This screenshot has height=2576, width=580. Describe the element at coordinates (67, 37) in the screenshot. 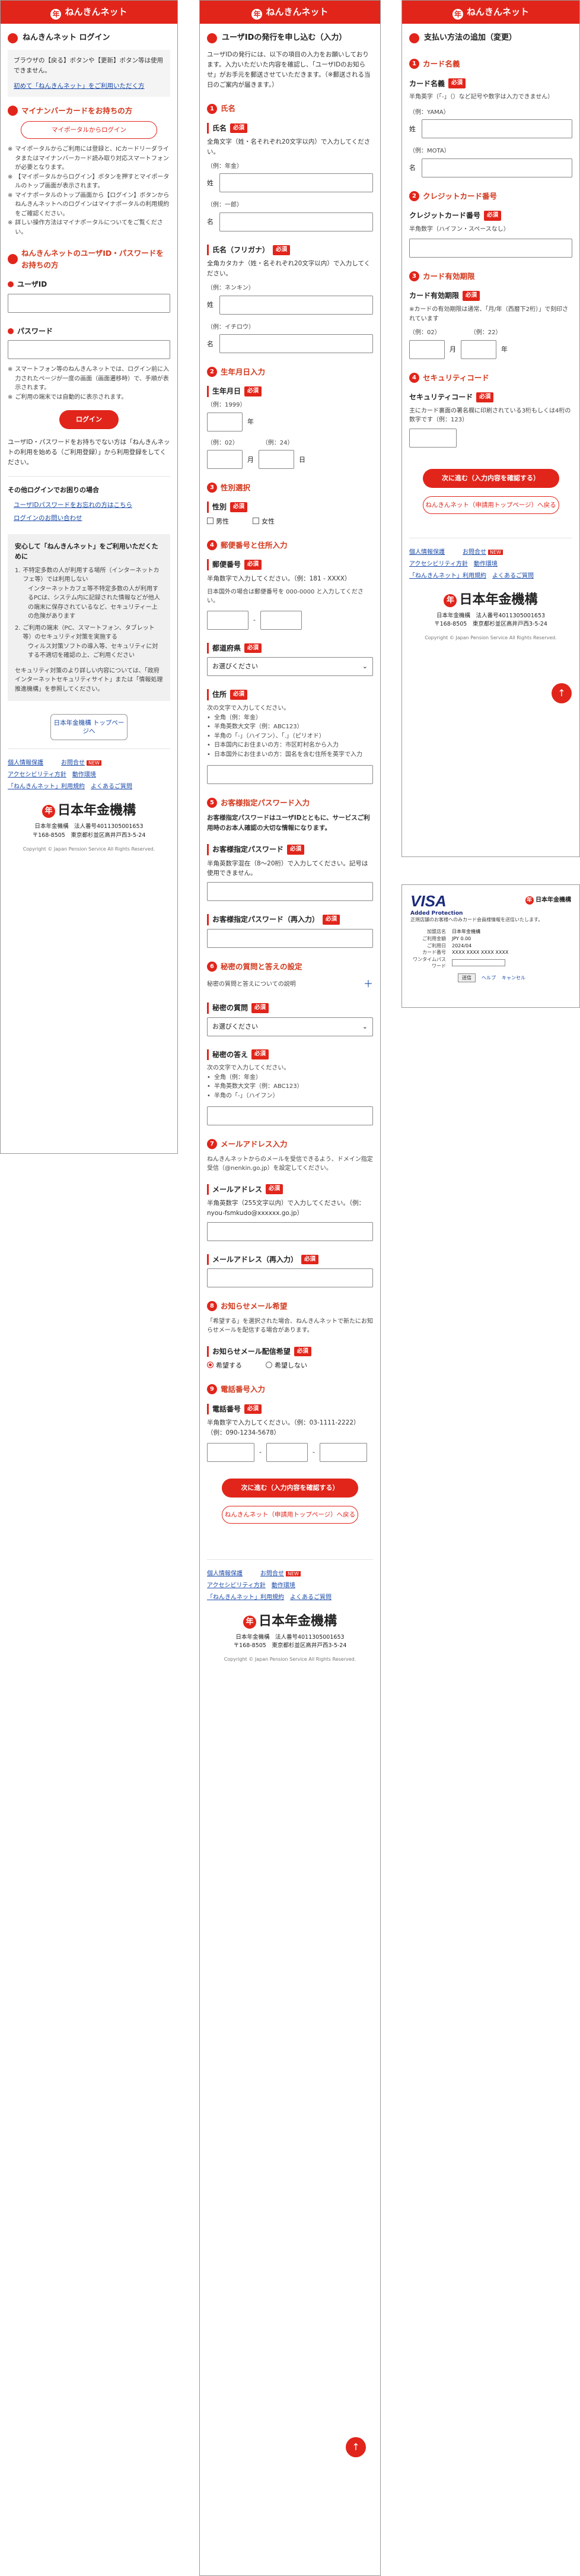

I see `page-title: ねんきんネット ログイン` at that location.